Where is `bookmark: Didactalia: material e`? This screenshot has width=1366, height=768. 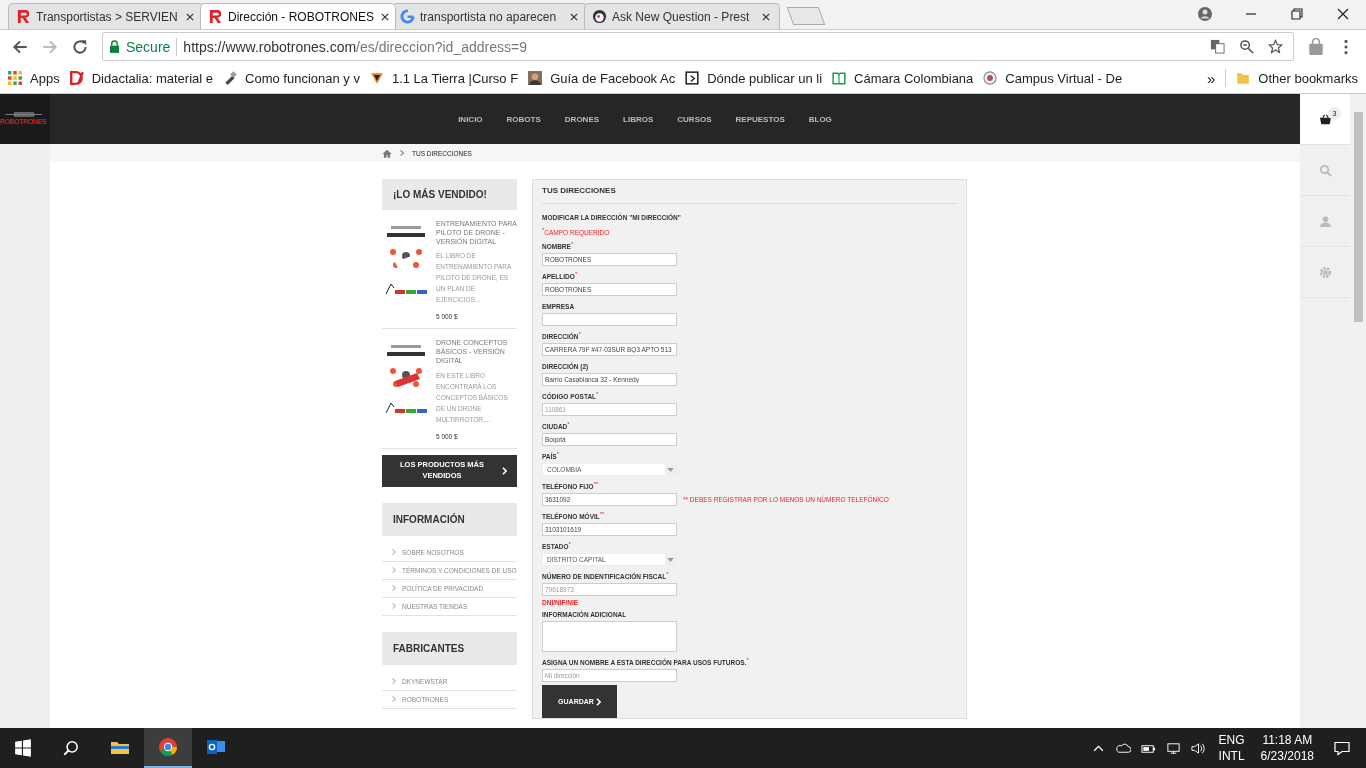 bookmark: Didactalia: material e is located at coordinates (141, 78).